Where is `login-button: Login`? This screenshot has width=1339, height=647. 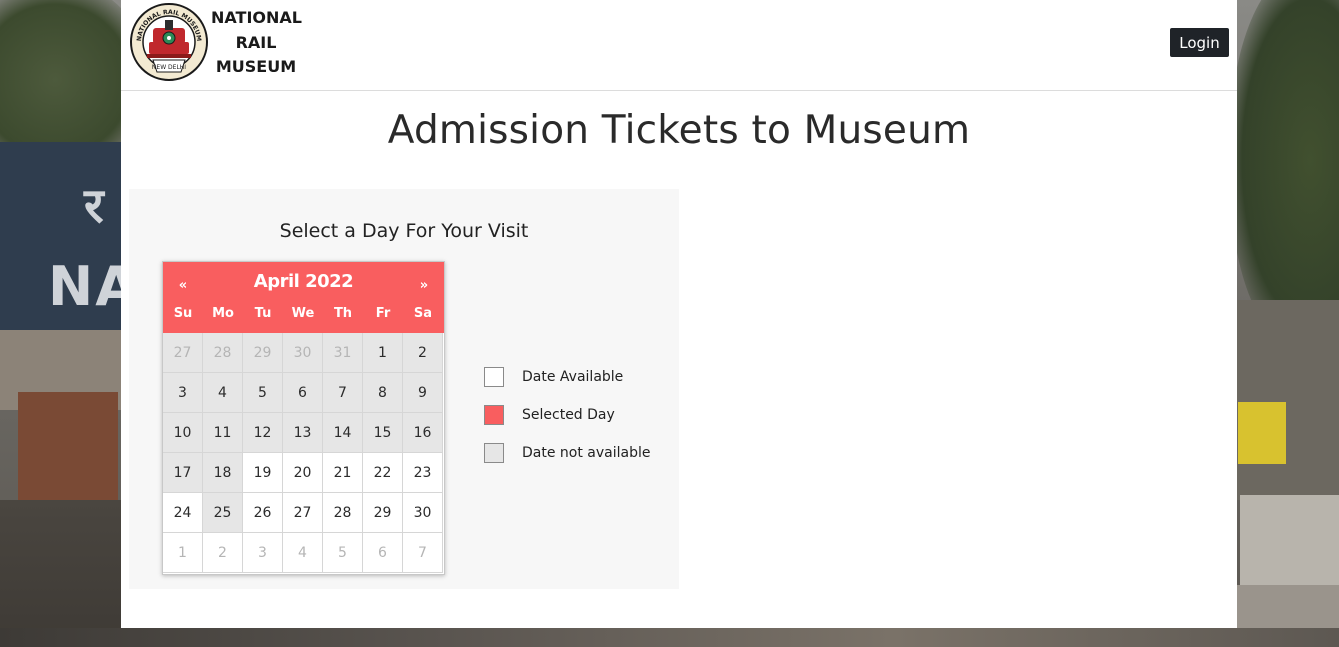
login-button: Login is located at coordinates (1199, 42).